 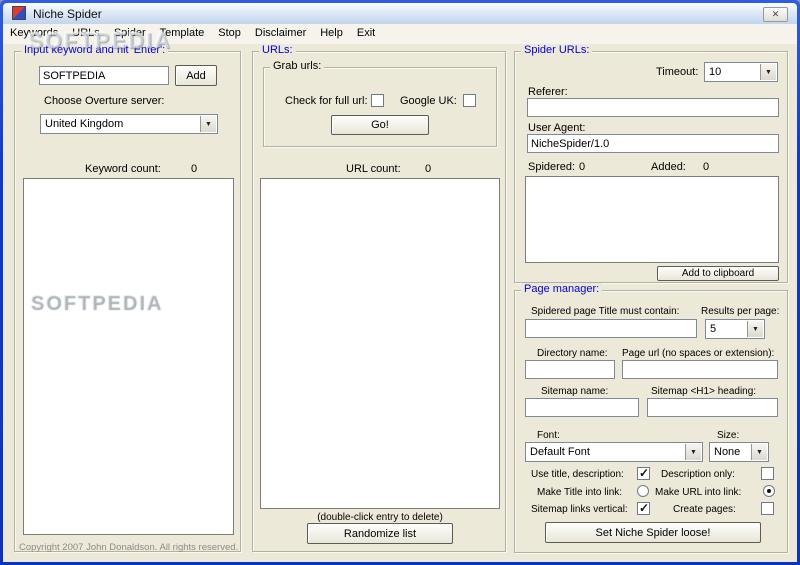 I want to click on google-uk-label: Google UK:, so click(x=428, y=101).